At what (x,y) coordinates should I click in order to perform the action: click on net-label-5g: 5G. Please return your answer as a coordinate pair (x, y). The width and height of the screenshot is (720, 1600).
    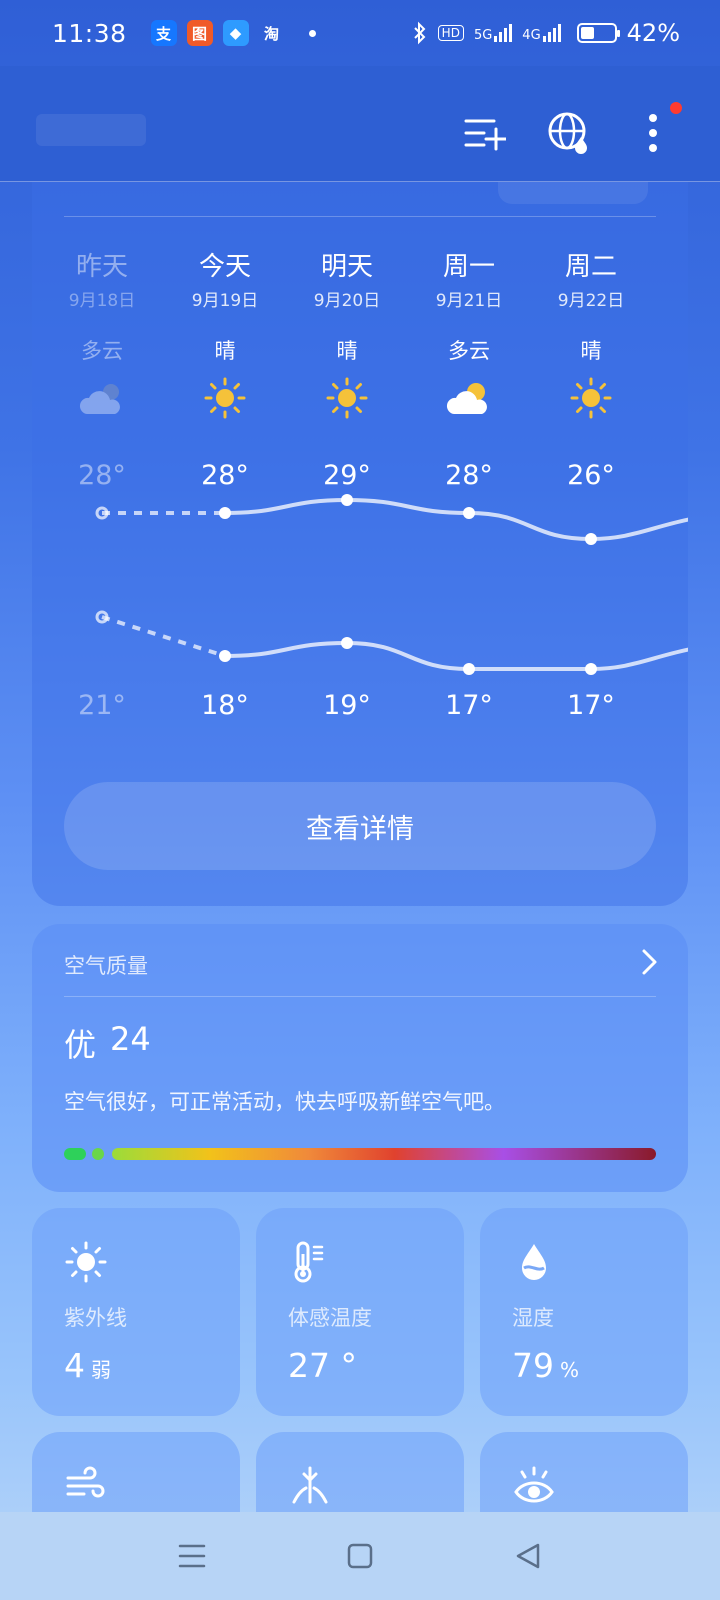
    Looking at the image, I should click on (483, 35).